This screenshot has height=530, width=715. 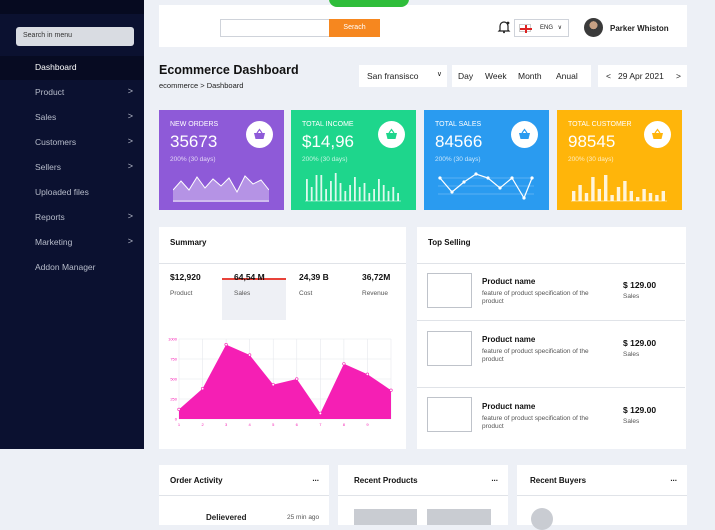 What do you see at coordinates (593, 27) in the screenshot?
I see `avatar` at bounding box center [593, 27].